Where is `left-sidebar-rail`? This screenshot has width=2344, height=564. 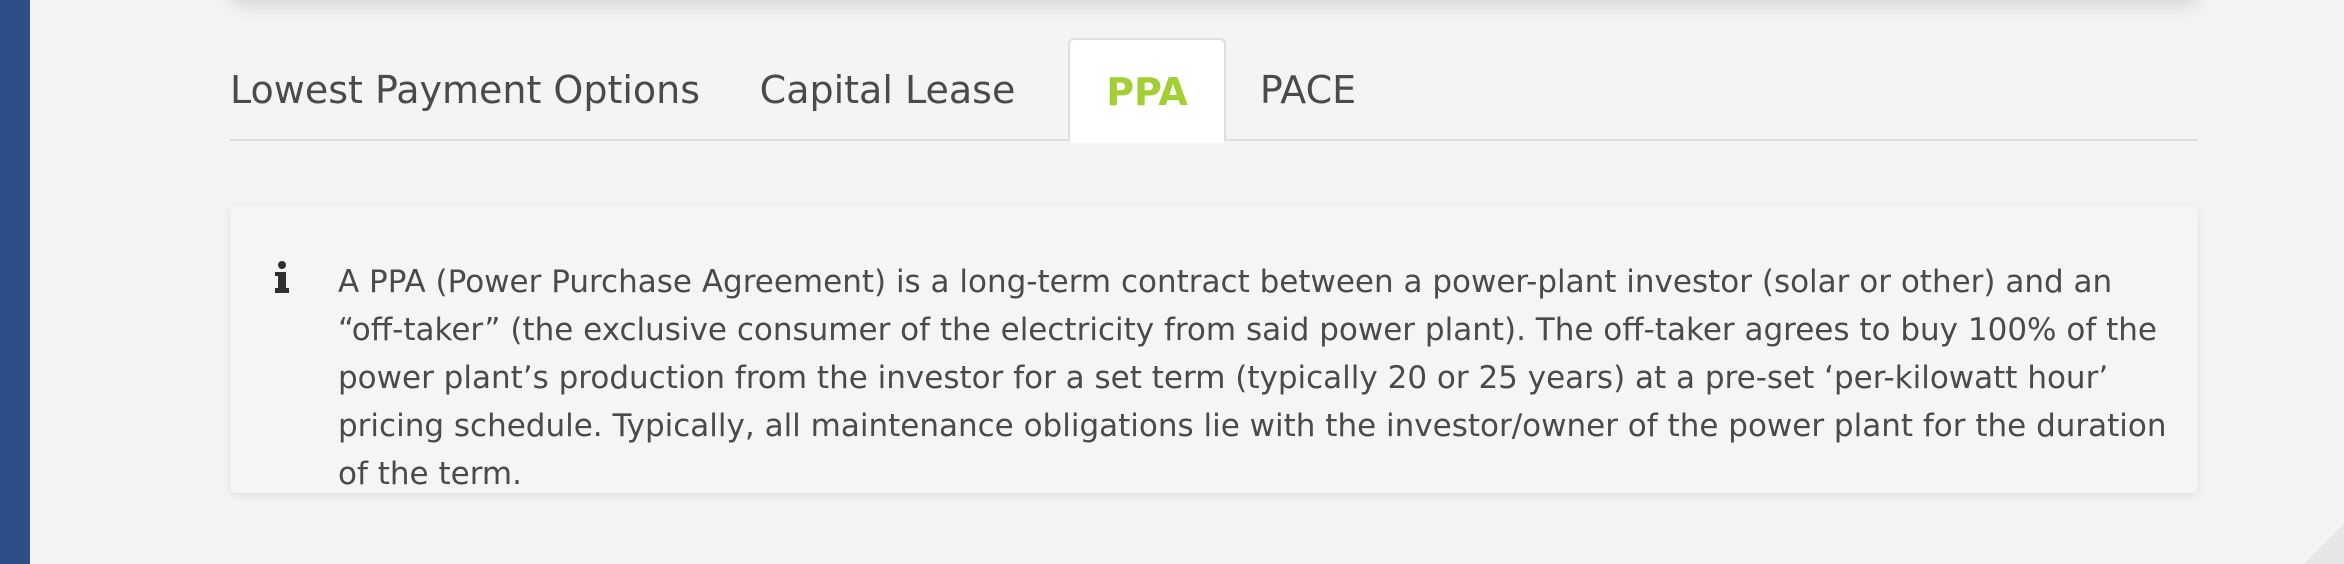
left-sidebar-rail is located at coordinates (15, 282).